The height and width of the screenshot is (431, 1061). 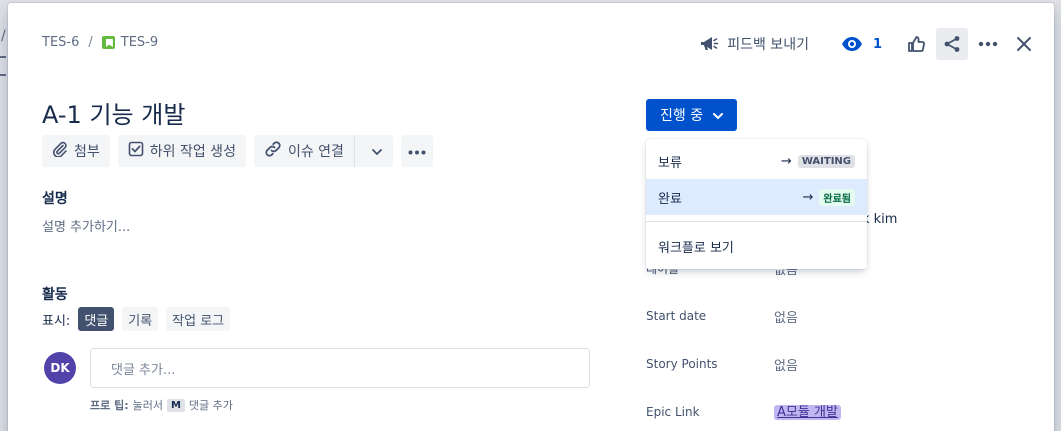 I want to click on attach-label: 첨부, so click(x=87, y=152).